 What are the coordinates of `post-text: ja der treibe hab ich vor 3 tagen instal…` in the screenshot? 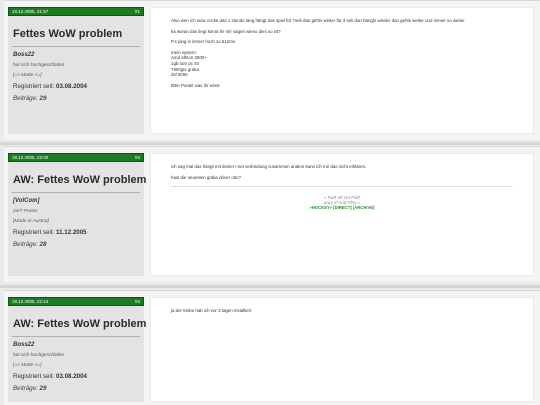 It's located at (211, 310).